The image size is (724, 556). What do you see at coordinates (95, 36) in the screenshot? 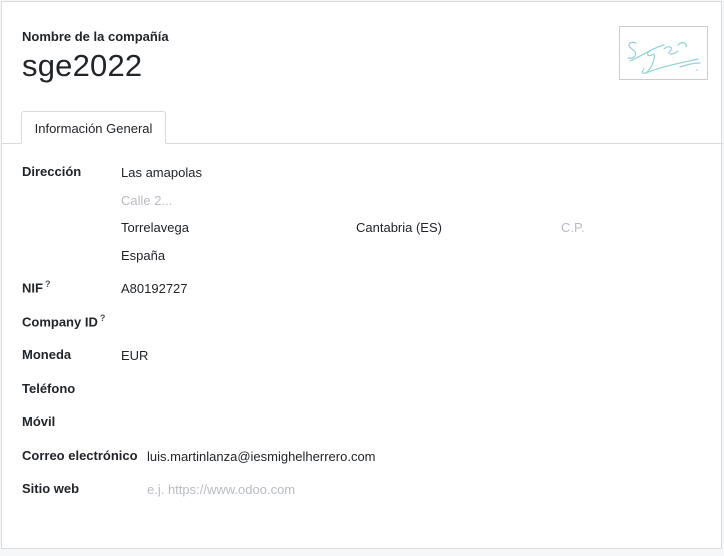
I see `company-name-label: Nombre de la compañía` at bounding box center [95, 36].